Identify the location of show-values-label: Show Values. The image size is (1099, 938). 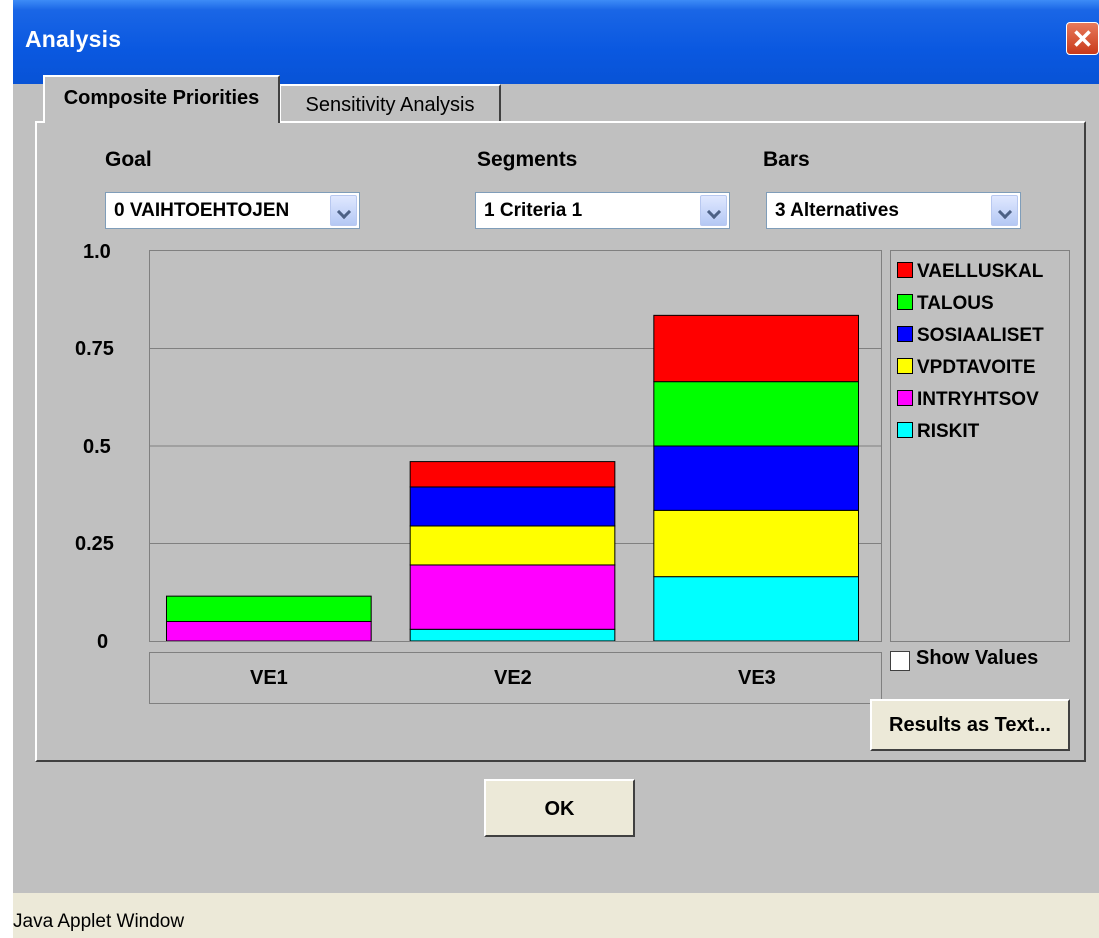
(977, 658).